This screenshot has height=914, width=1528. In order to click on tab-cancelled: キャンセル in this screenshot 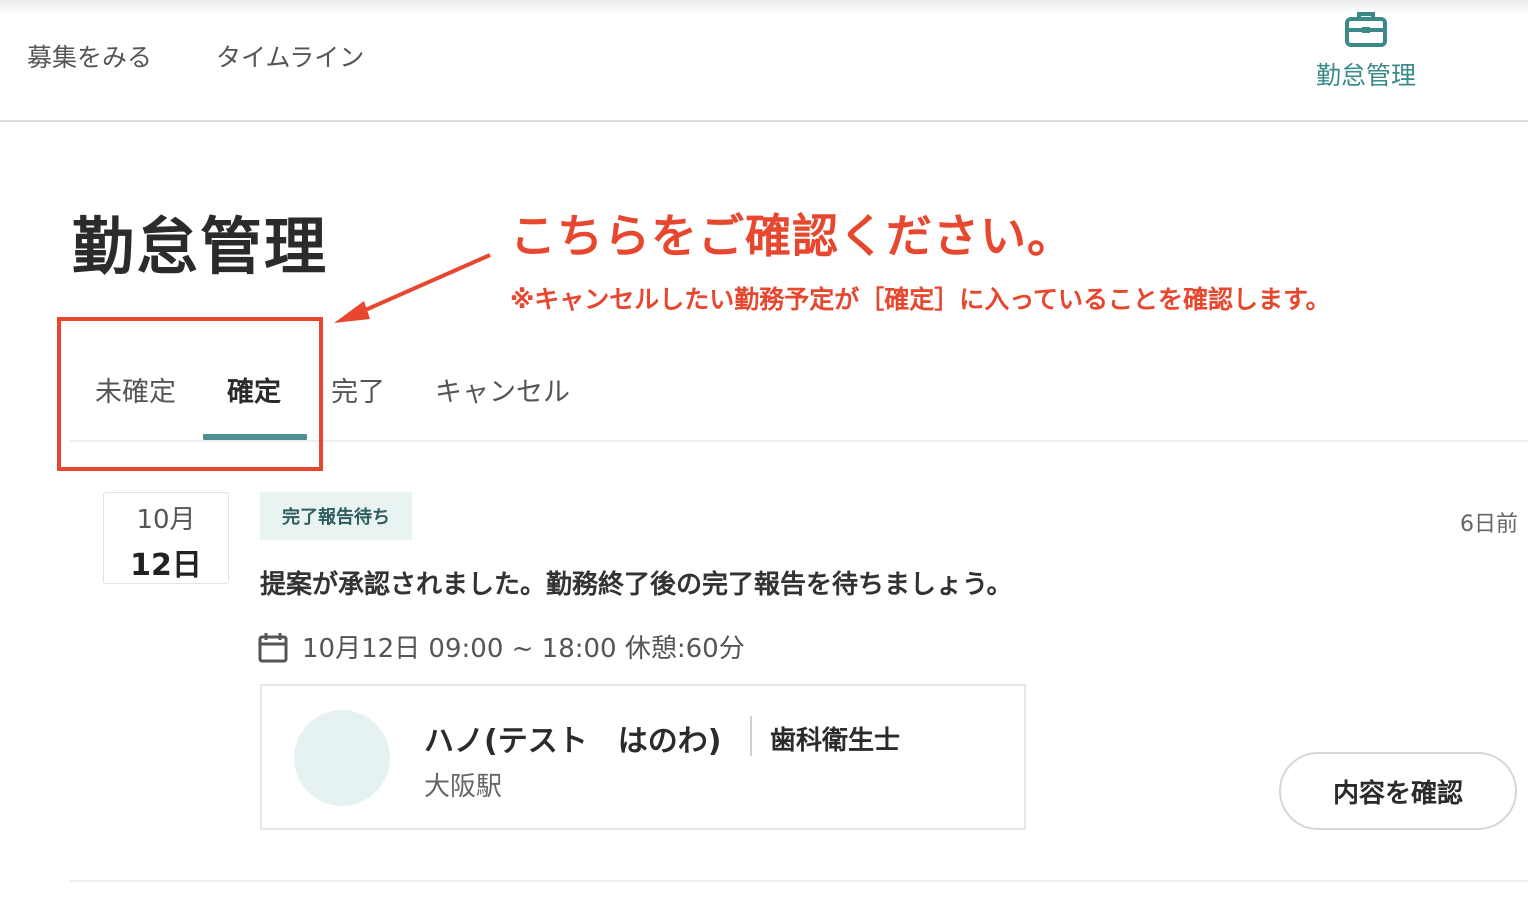, I will do `click(502, 389)`.